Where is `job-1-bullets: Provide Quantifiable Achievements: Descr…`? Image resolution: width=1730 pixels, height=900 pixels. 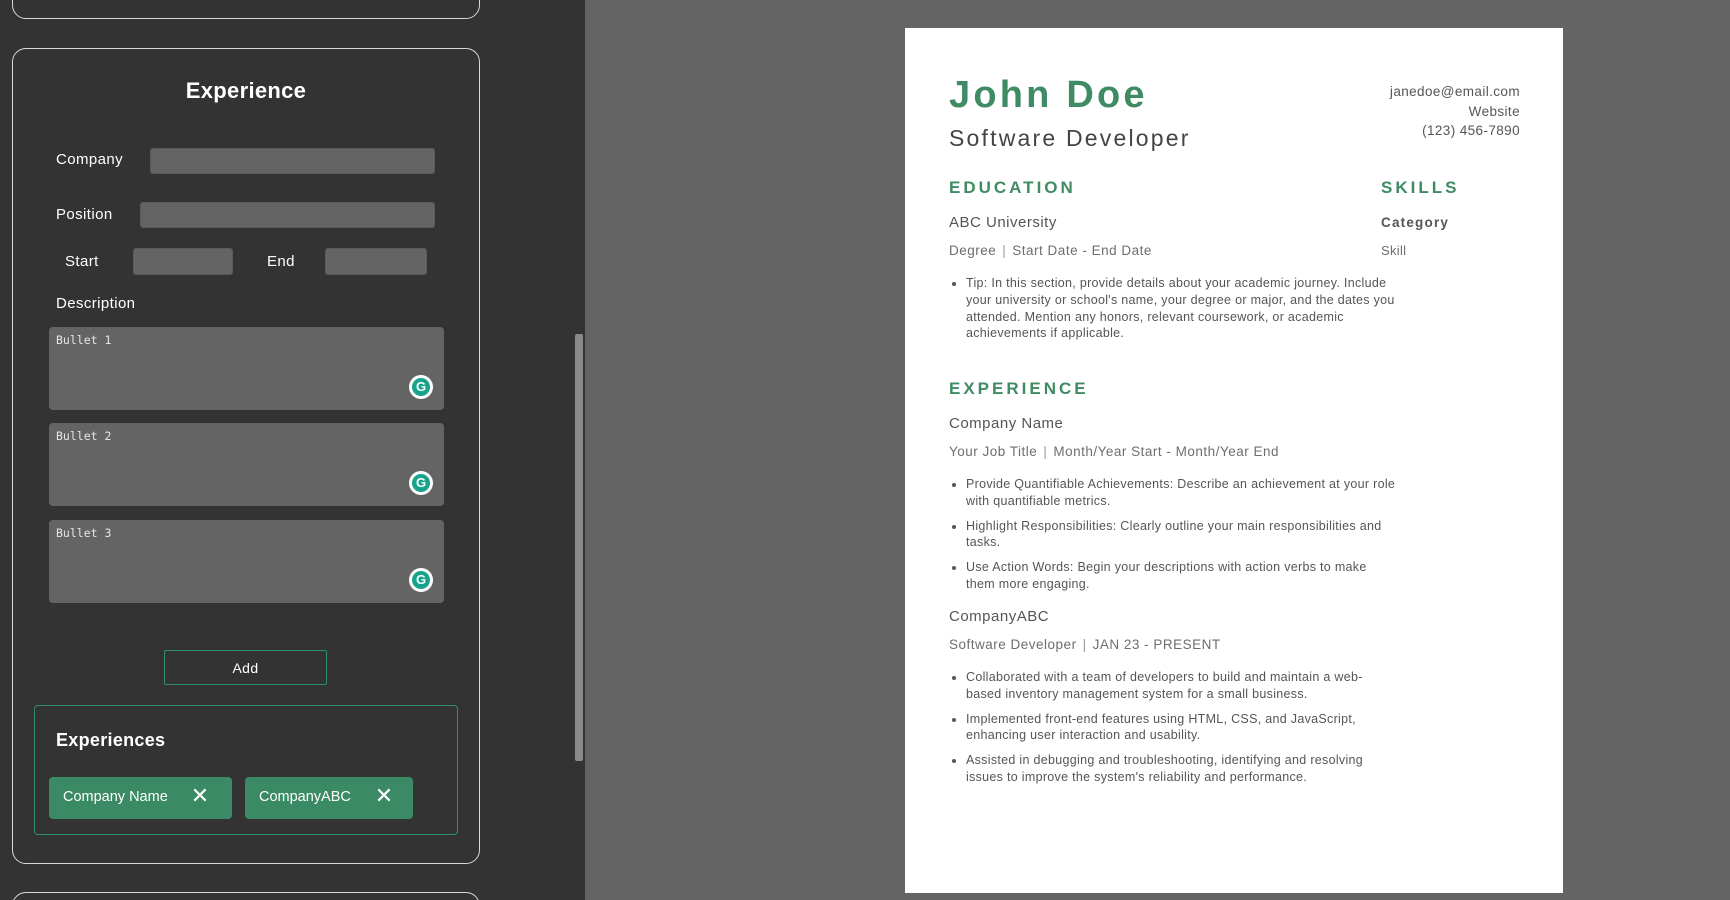 job-1-bullets: Provide Quantifiable Achievements: Descr… is located at coordinates (1172, 538).